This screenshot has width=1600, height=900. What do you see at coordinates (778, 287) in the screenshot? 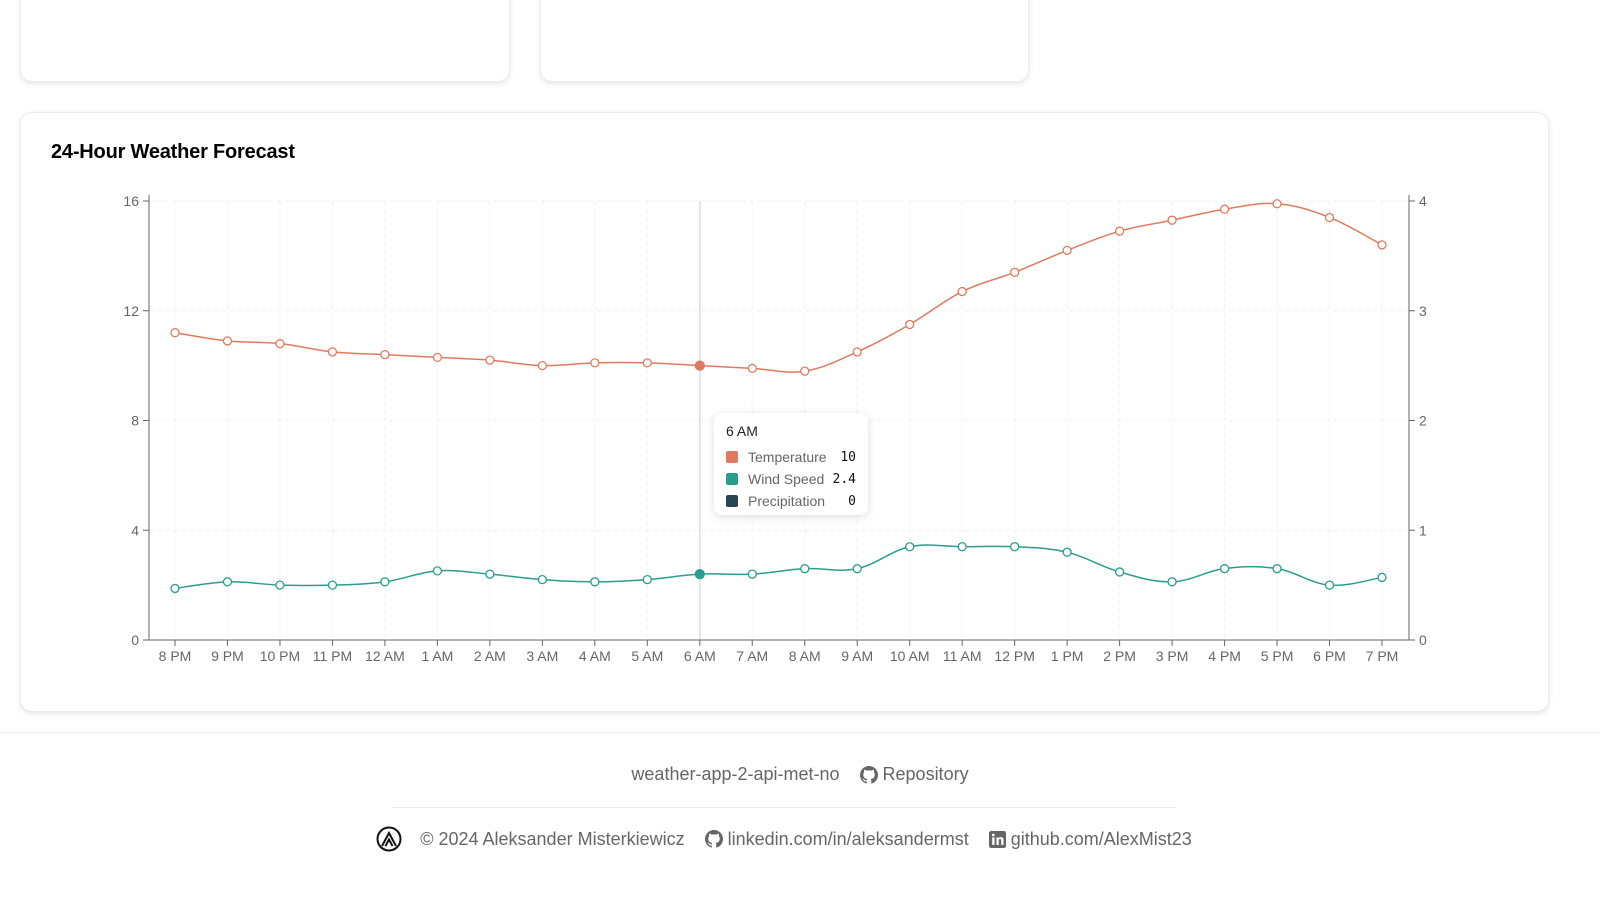
I see `temperature-line` at bounding box center [778, 287].